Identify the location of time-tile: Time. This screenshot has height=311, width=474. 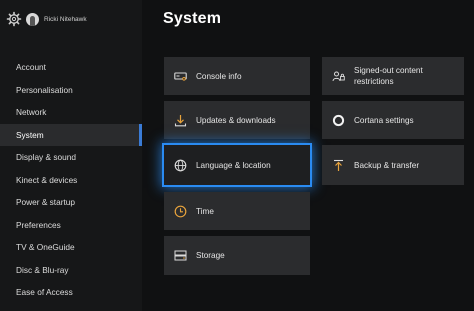
(237, 211).